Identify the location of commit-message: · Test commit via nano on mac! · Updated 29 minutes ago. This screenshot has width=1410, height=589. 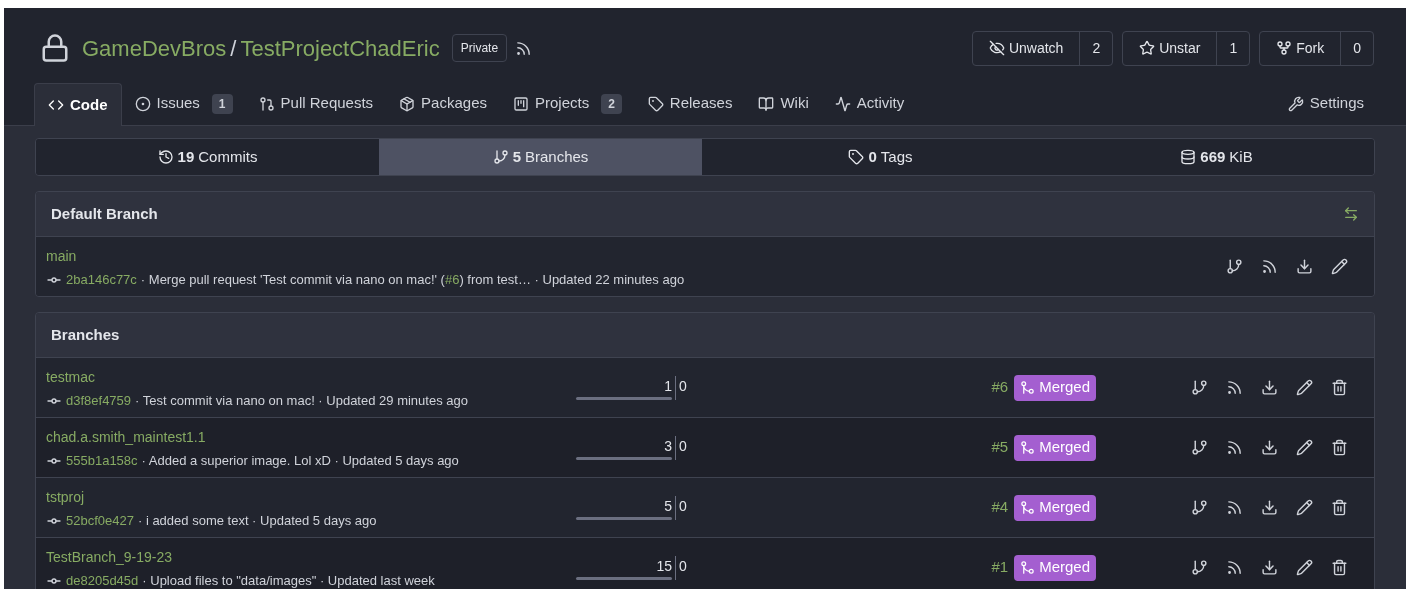
(301, 400).